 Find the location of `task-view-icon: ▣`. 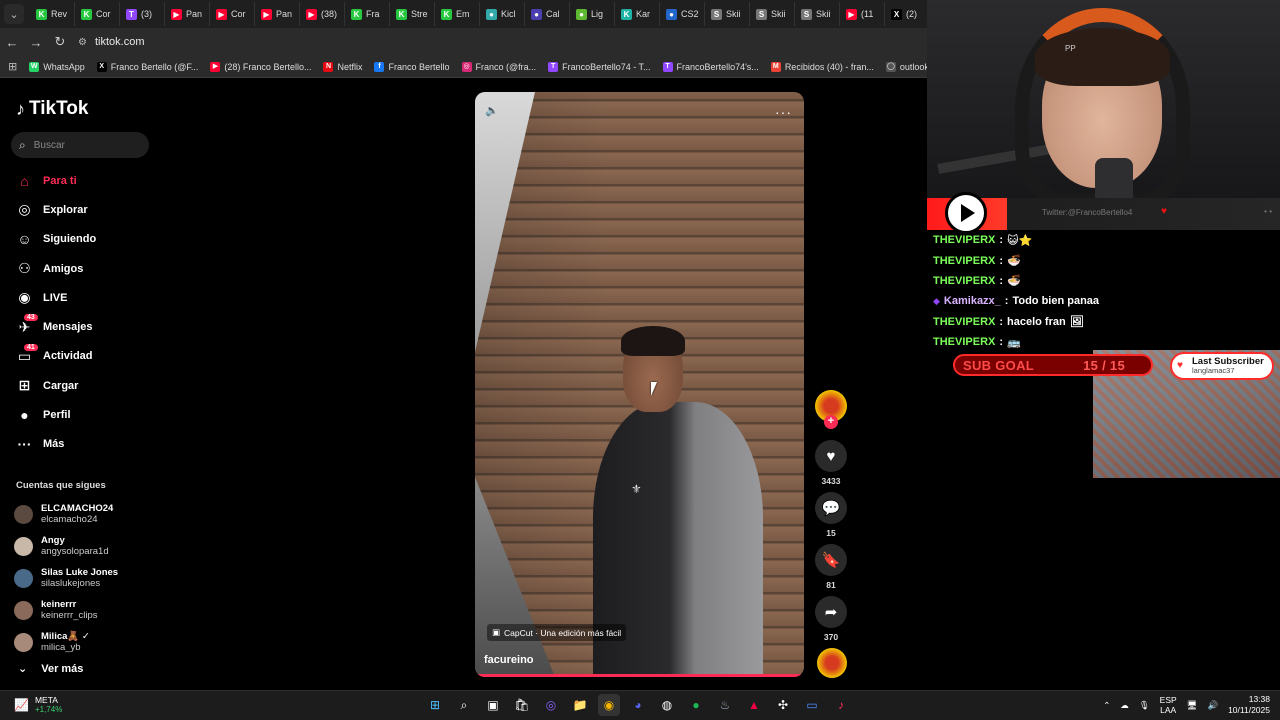

task-view-icon: ▣ is located at coordinates (493, 705).